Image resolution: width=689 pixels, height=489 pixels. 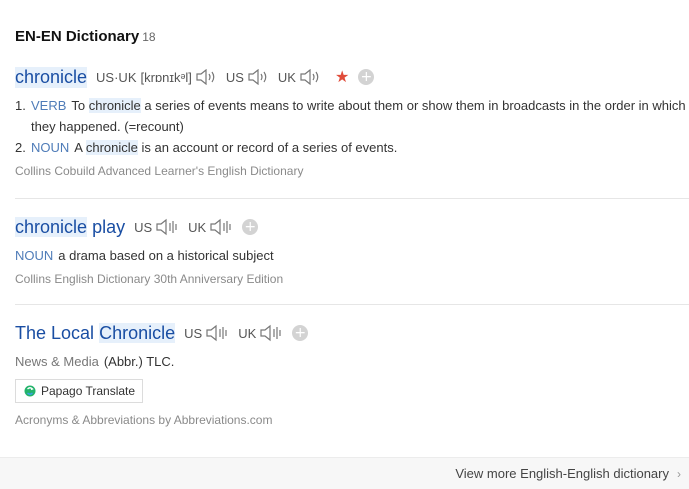 I want to click on headword-link: chronicle, so click(x=51, y=77).